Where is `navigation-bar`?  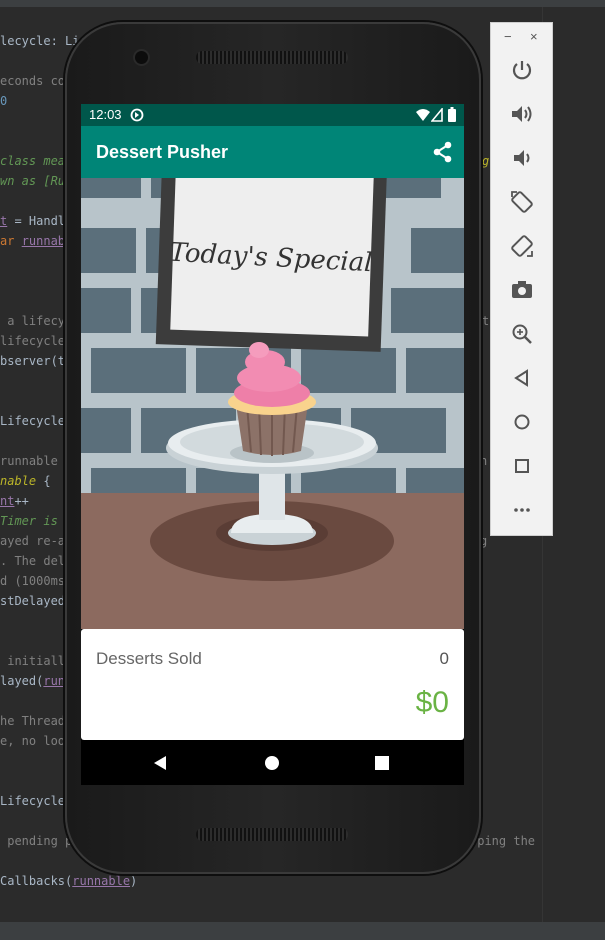 navigation-bar is located at coordinates (272, 762).